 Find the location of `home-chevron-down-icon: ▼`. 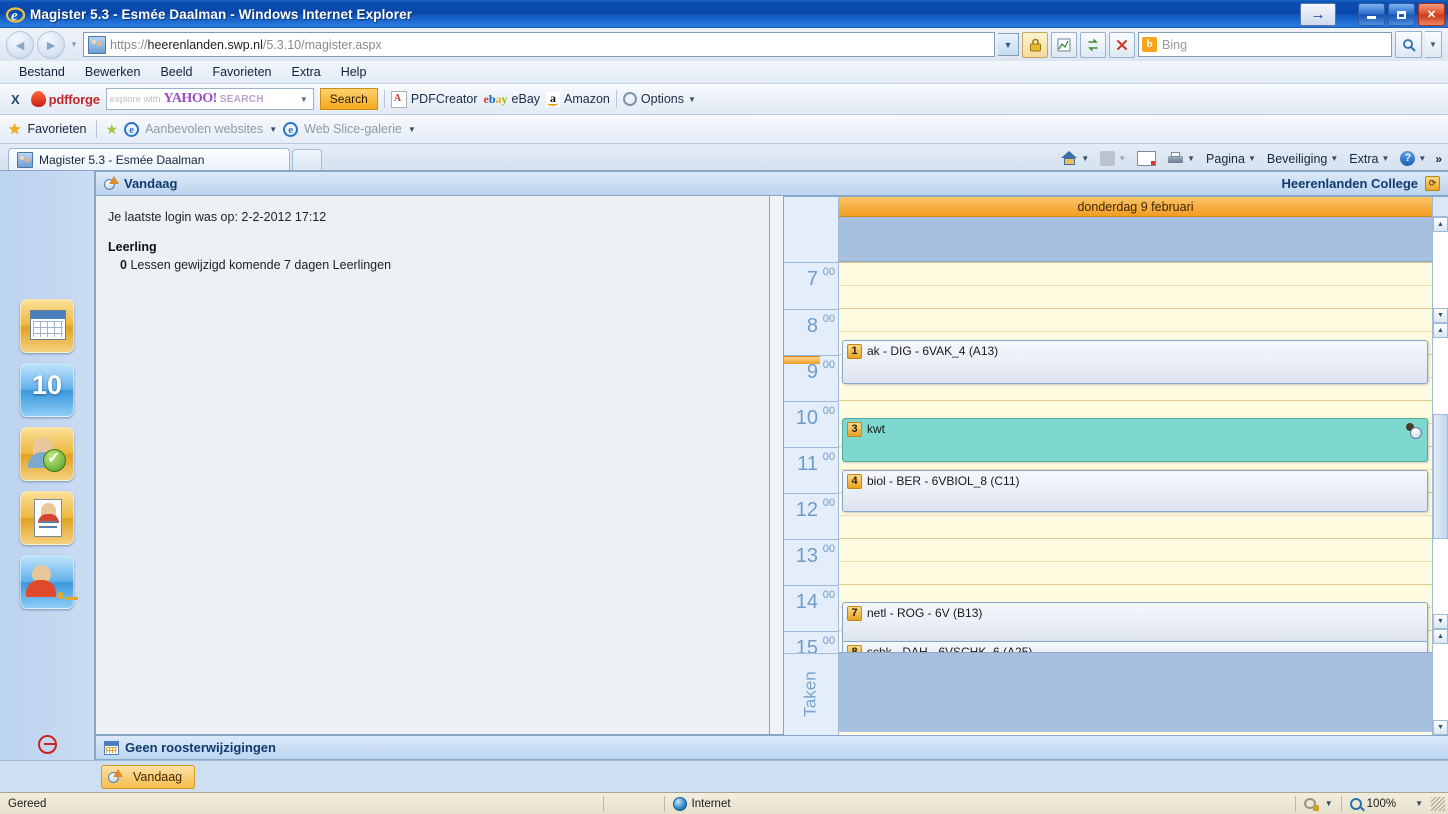

home-chevron-down-icon: ▼ is located at coordinates (1085, 158).